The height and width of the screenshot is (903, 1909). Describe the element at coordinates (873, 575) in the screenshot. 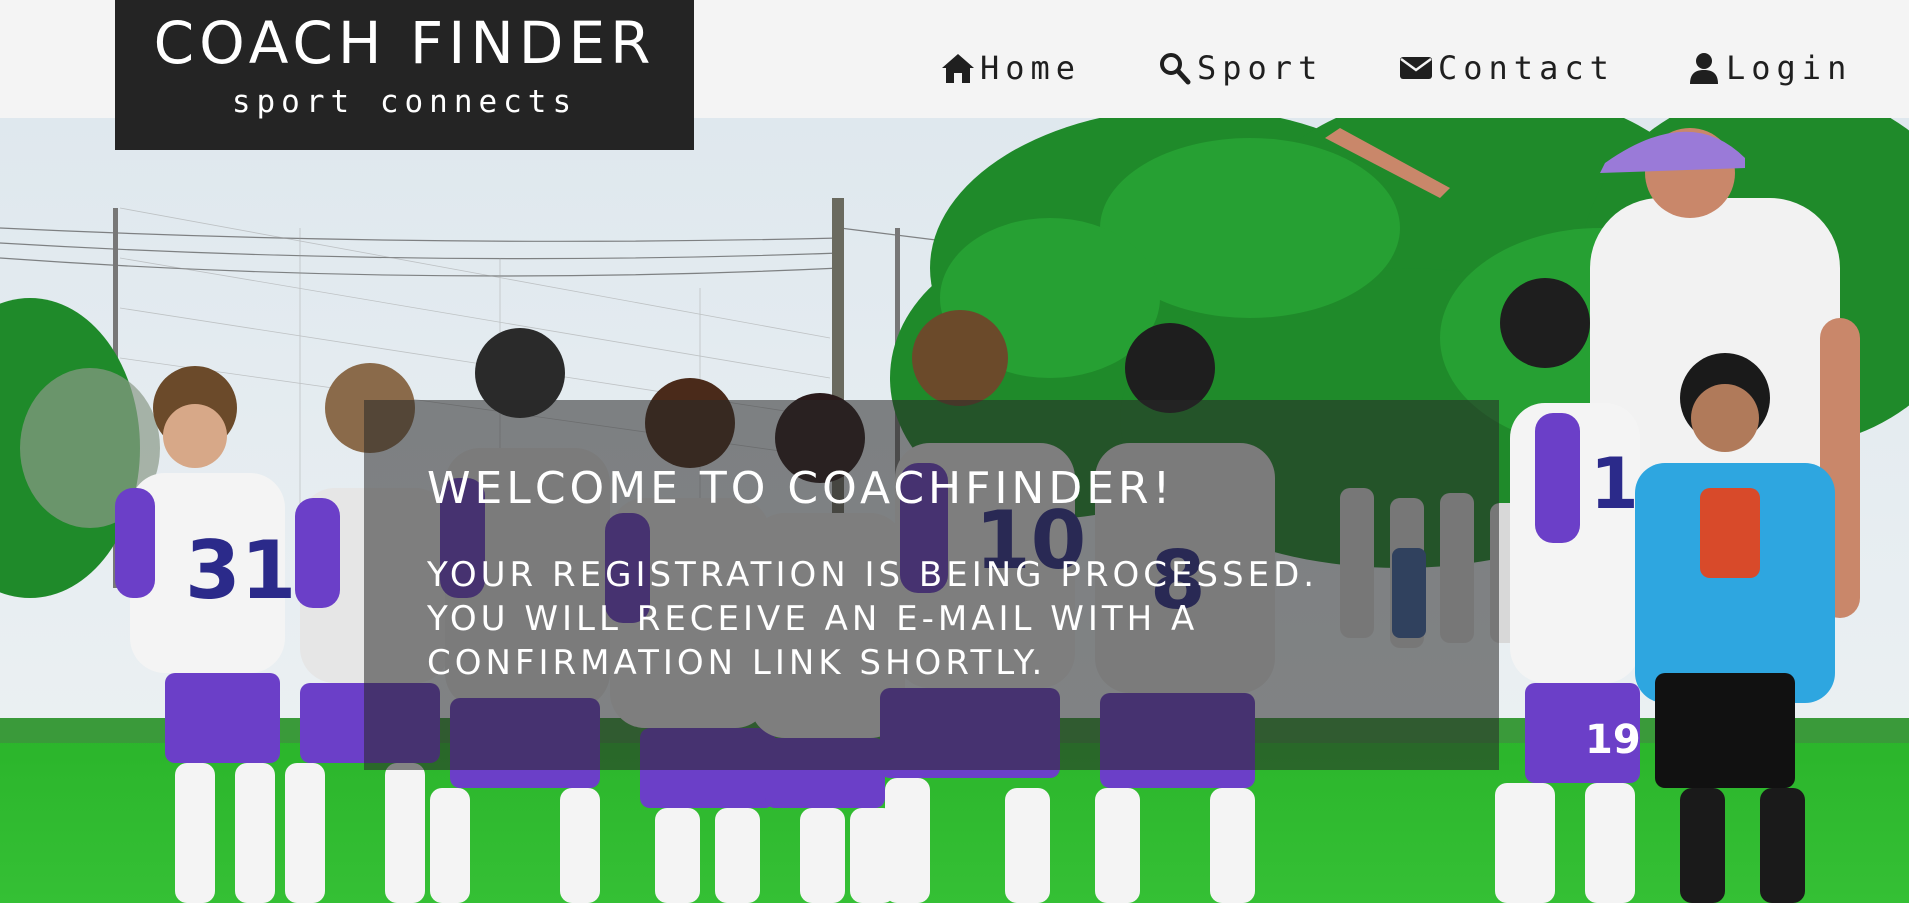

I see `message-line-1: Your registration is being processed.` at that location.